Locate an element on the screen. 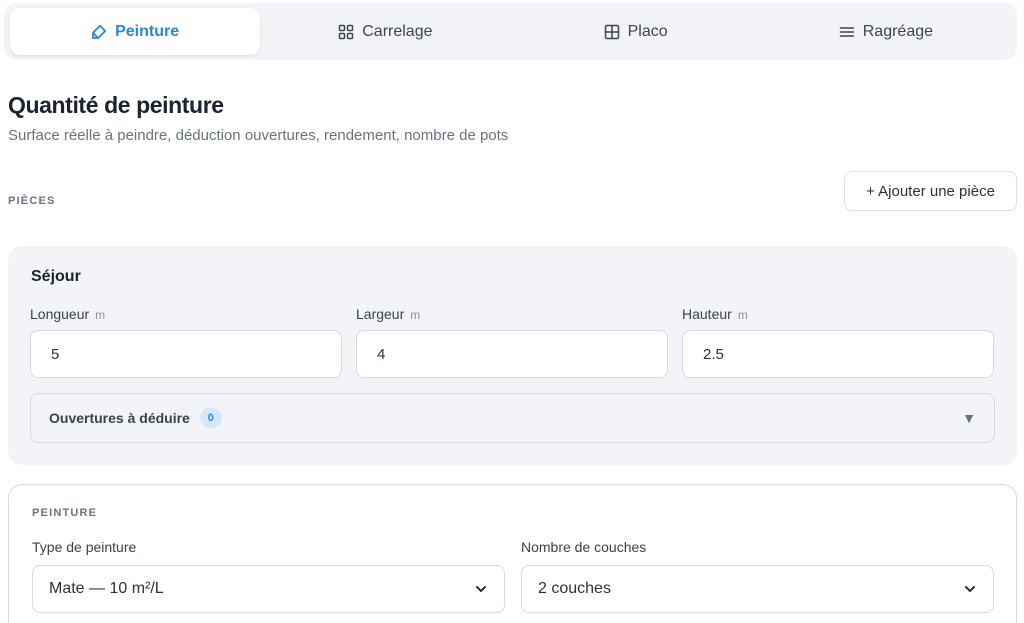 The image size is (1024, 623). coats-label: Nombre de couches is located at coordinates (584, 547).